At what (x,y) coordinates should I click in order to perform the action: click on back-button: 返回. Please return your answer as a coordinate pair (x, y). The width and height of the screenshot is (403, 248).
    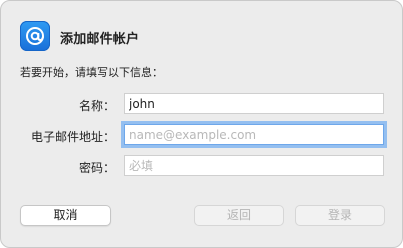
    Looking at the image, I should click on (239, 215).